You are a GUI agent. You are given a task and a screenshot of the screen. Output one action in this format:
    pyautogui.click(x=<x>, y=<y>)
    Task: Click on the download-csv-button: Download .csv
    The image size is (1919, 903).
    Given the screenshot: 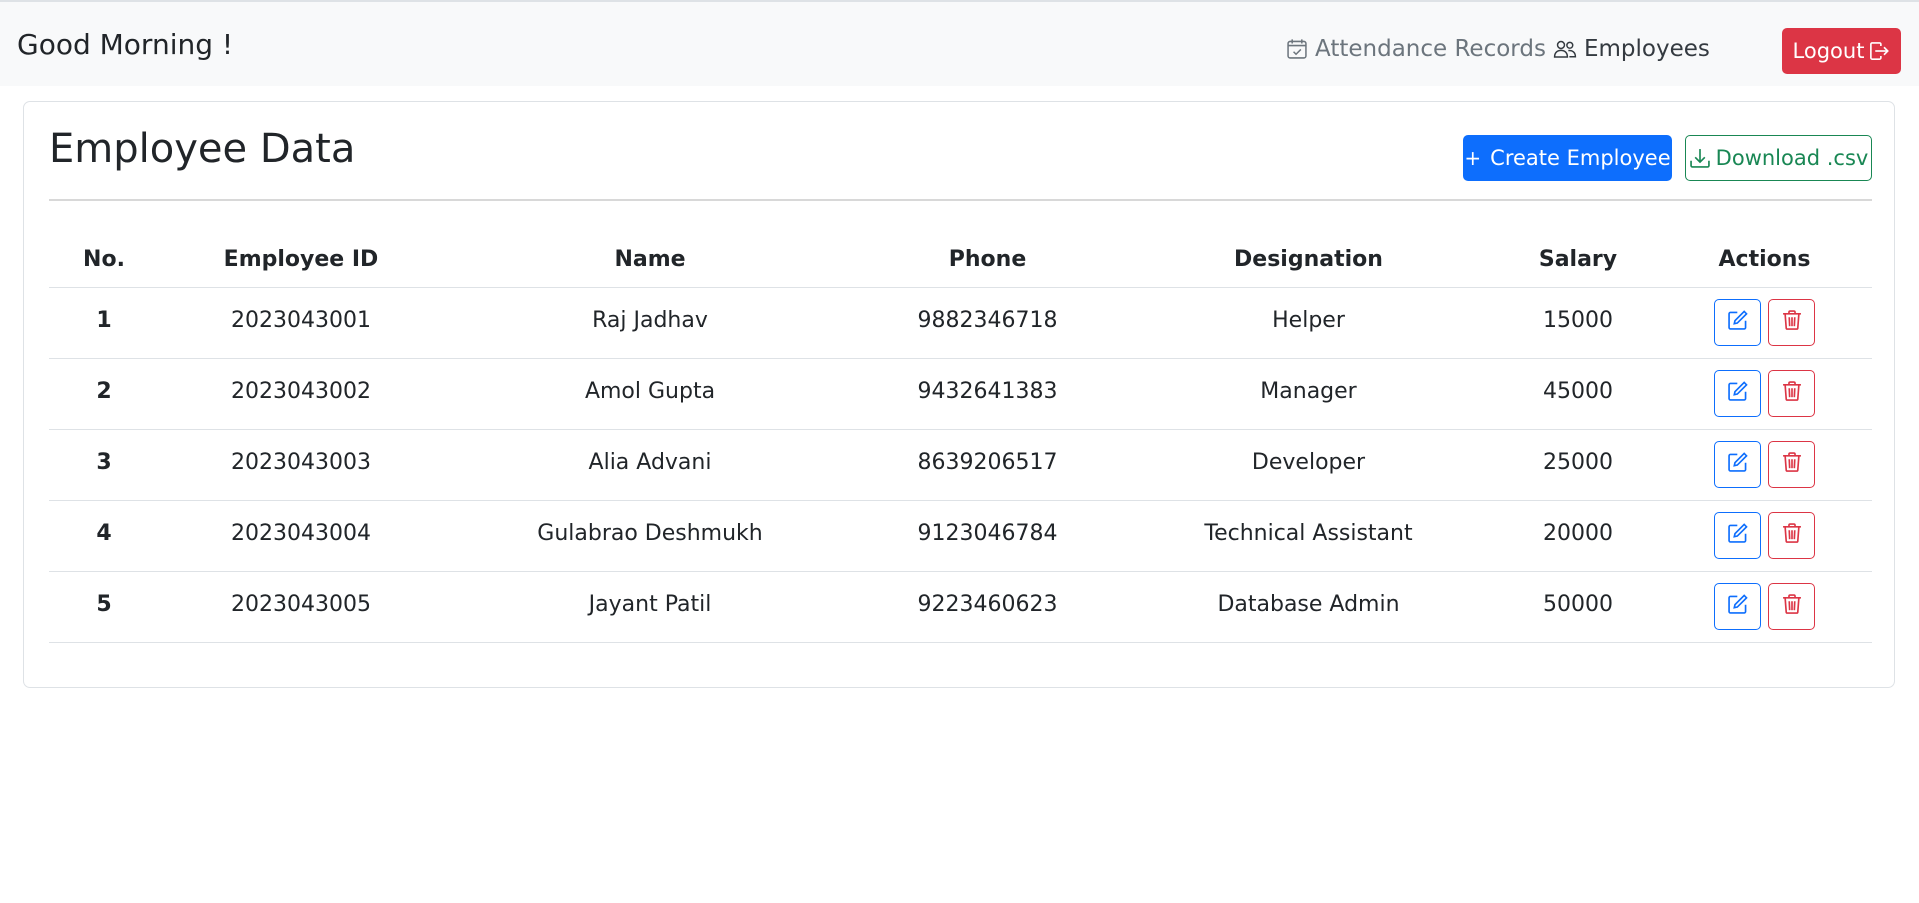 What is the action you would take?
    pyautogui.click(x=1778, y=158)
    